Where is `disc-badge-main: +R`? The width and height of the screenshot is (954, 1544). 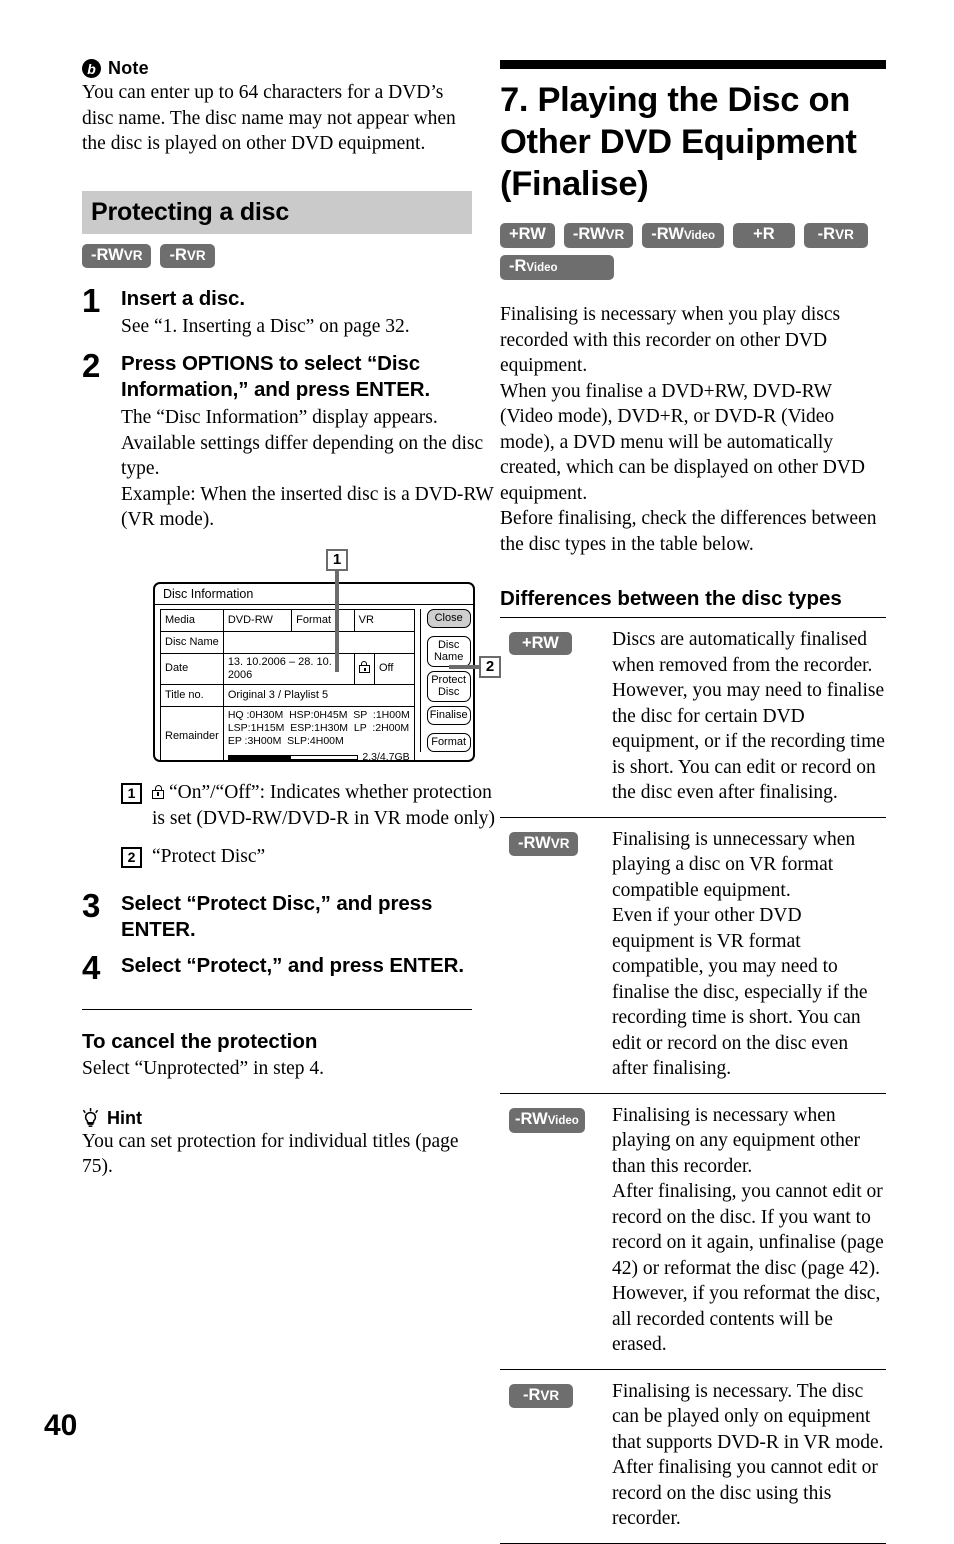 disc-badge-main: +R is located at coordinates (764, 234).